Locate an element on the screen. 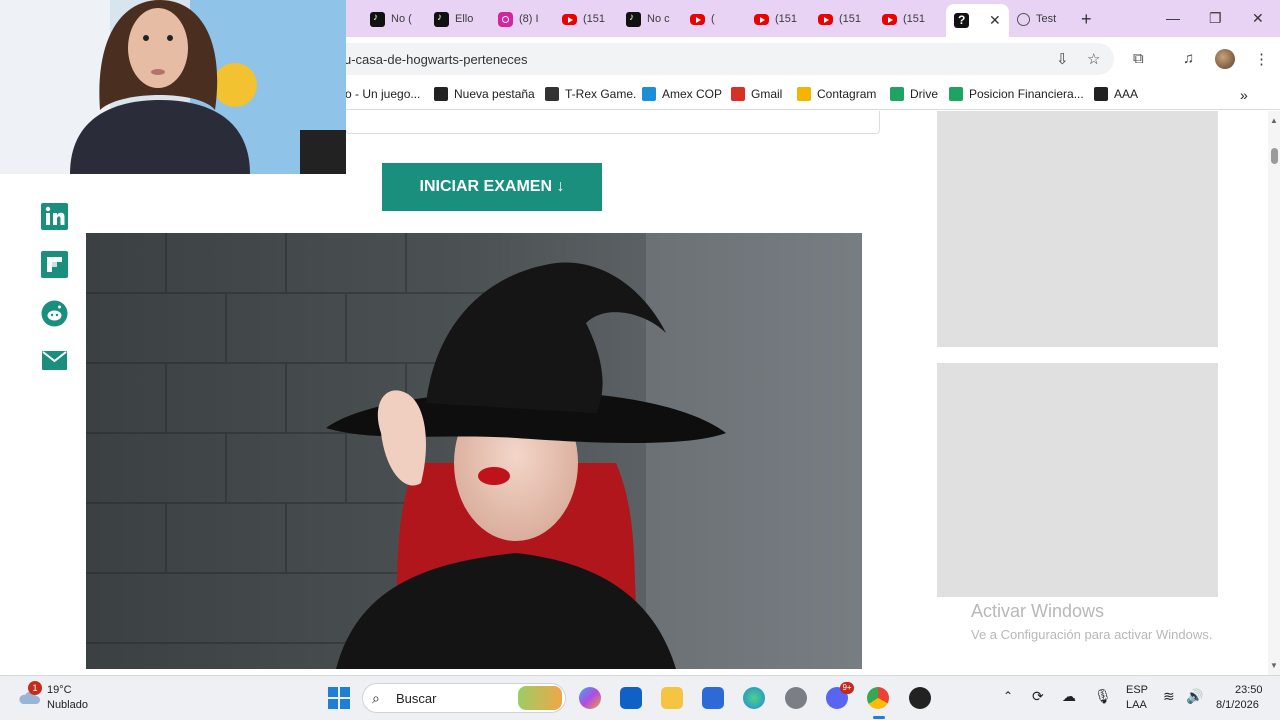 The height and width of the screenshot is (720, 1280). scroll-thumb is located at coordinates (1274, 156).